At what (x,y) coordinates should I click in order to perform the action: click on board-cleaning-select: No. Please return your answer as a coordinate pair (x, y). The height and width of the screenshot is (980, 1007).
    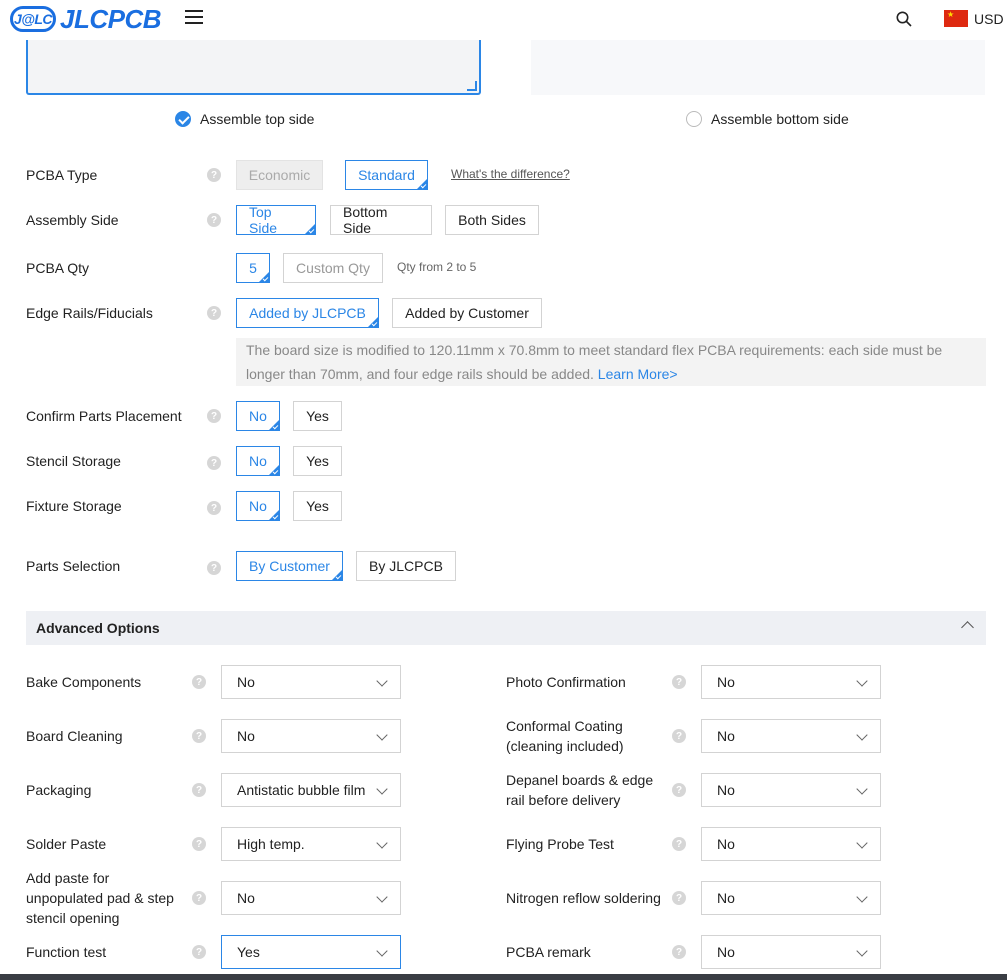
    Looking at the image, I should click on (311, 736).